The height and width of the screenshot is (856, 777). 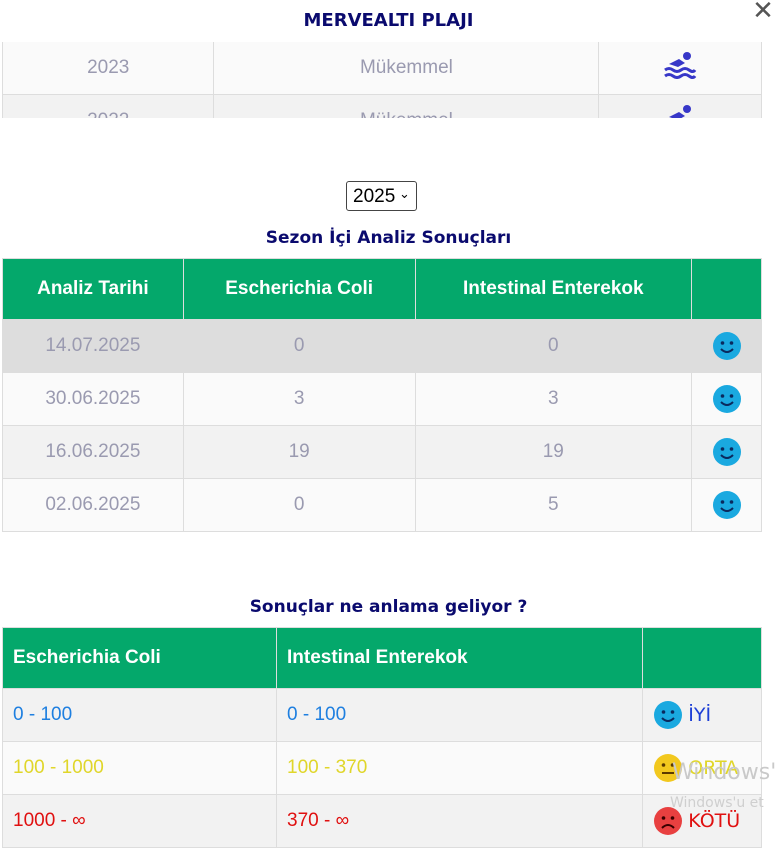 What do you see at coordinates (388, 20) in the screenshot?
I see `page-title: MERVEALTI PLAJI` at bounding box center [388, 20].